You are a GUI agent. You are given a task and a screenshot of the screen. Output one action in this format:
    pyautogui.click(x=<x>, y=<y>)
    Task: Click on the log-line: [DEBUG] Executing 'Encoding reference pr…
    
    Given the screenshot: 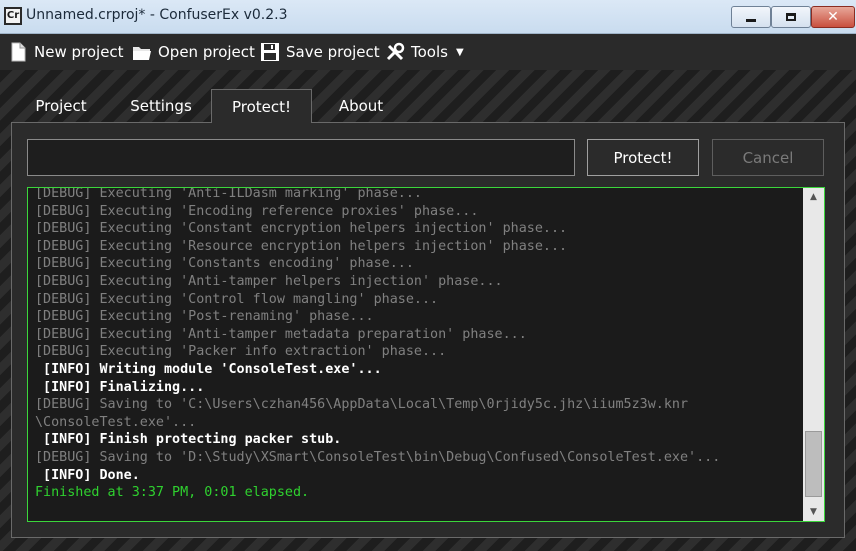 What is the action you would take?
    pyautogui.click(x=257, y=211)
    